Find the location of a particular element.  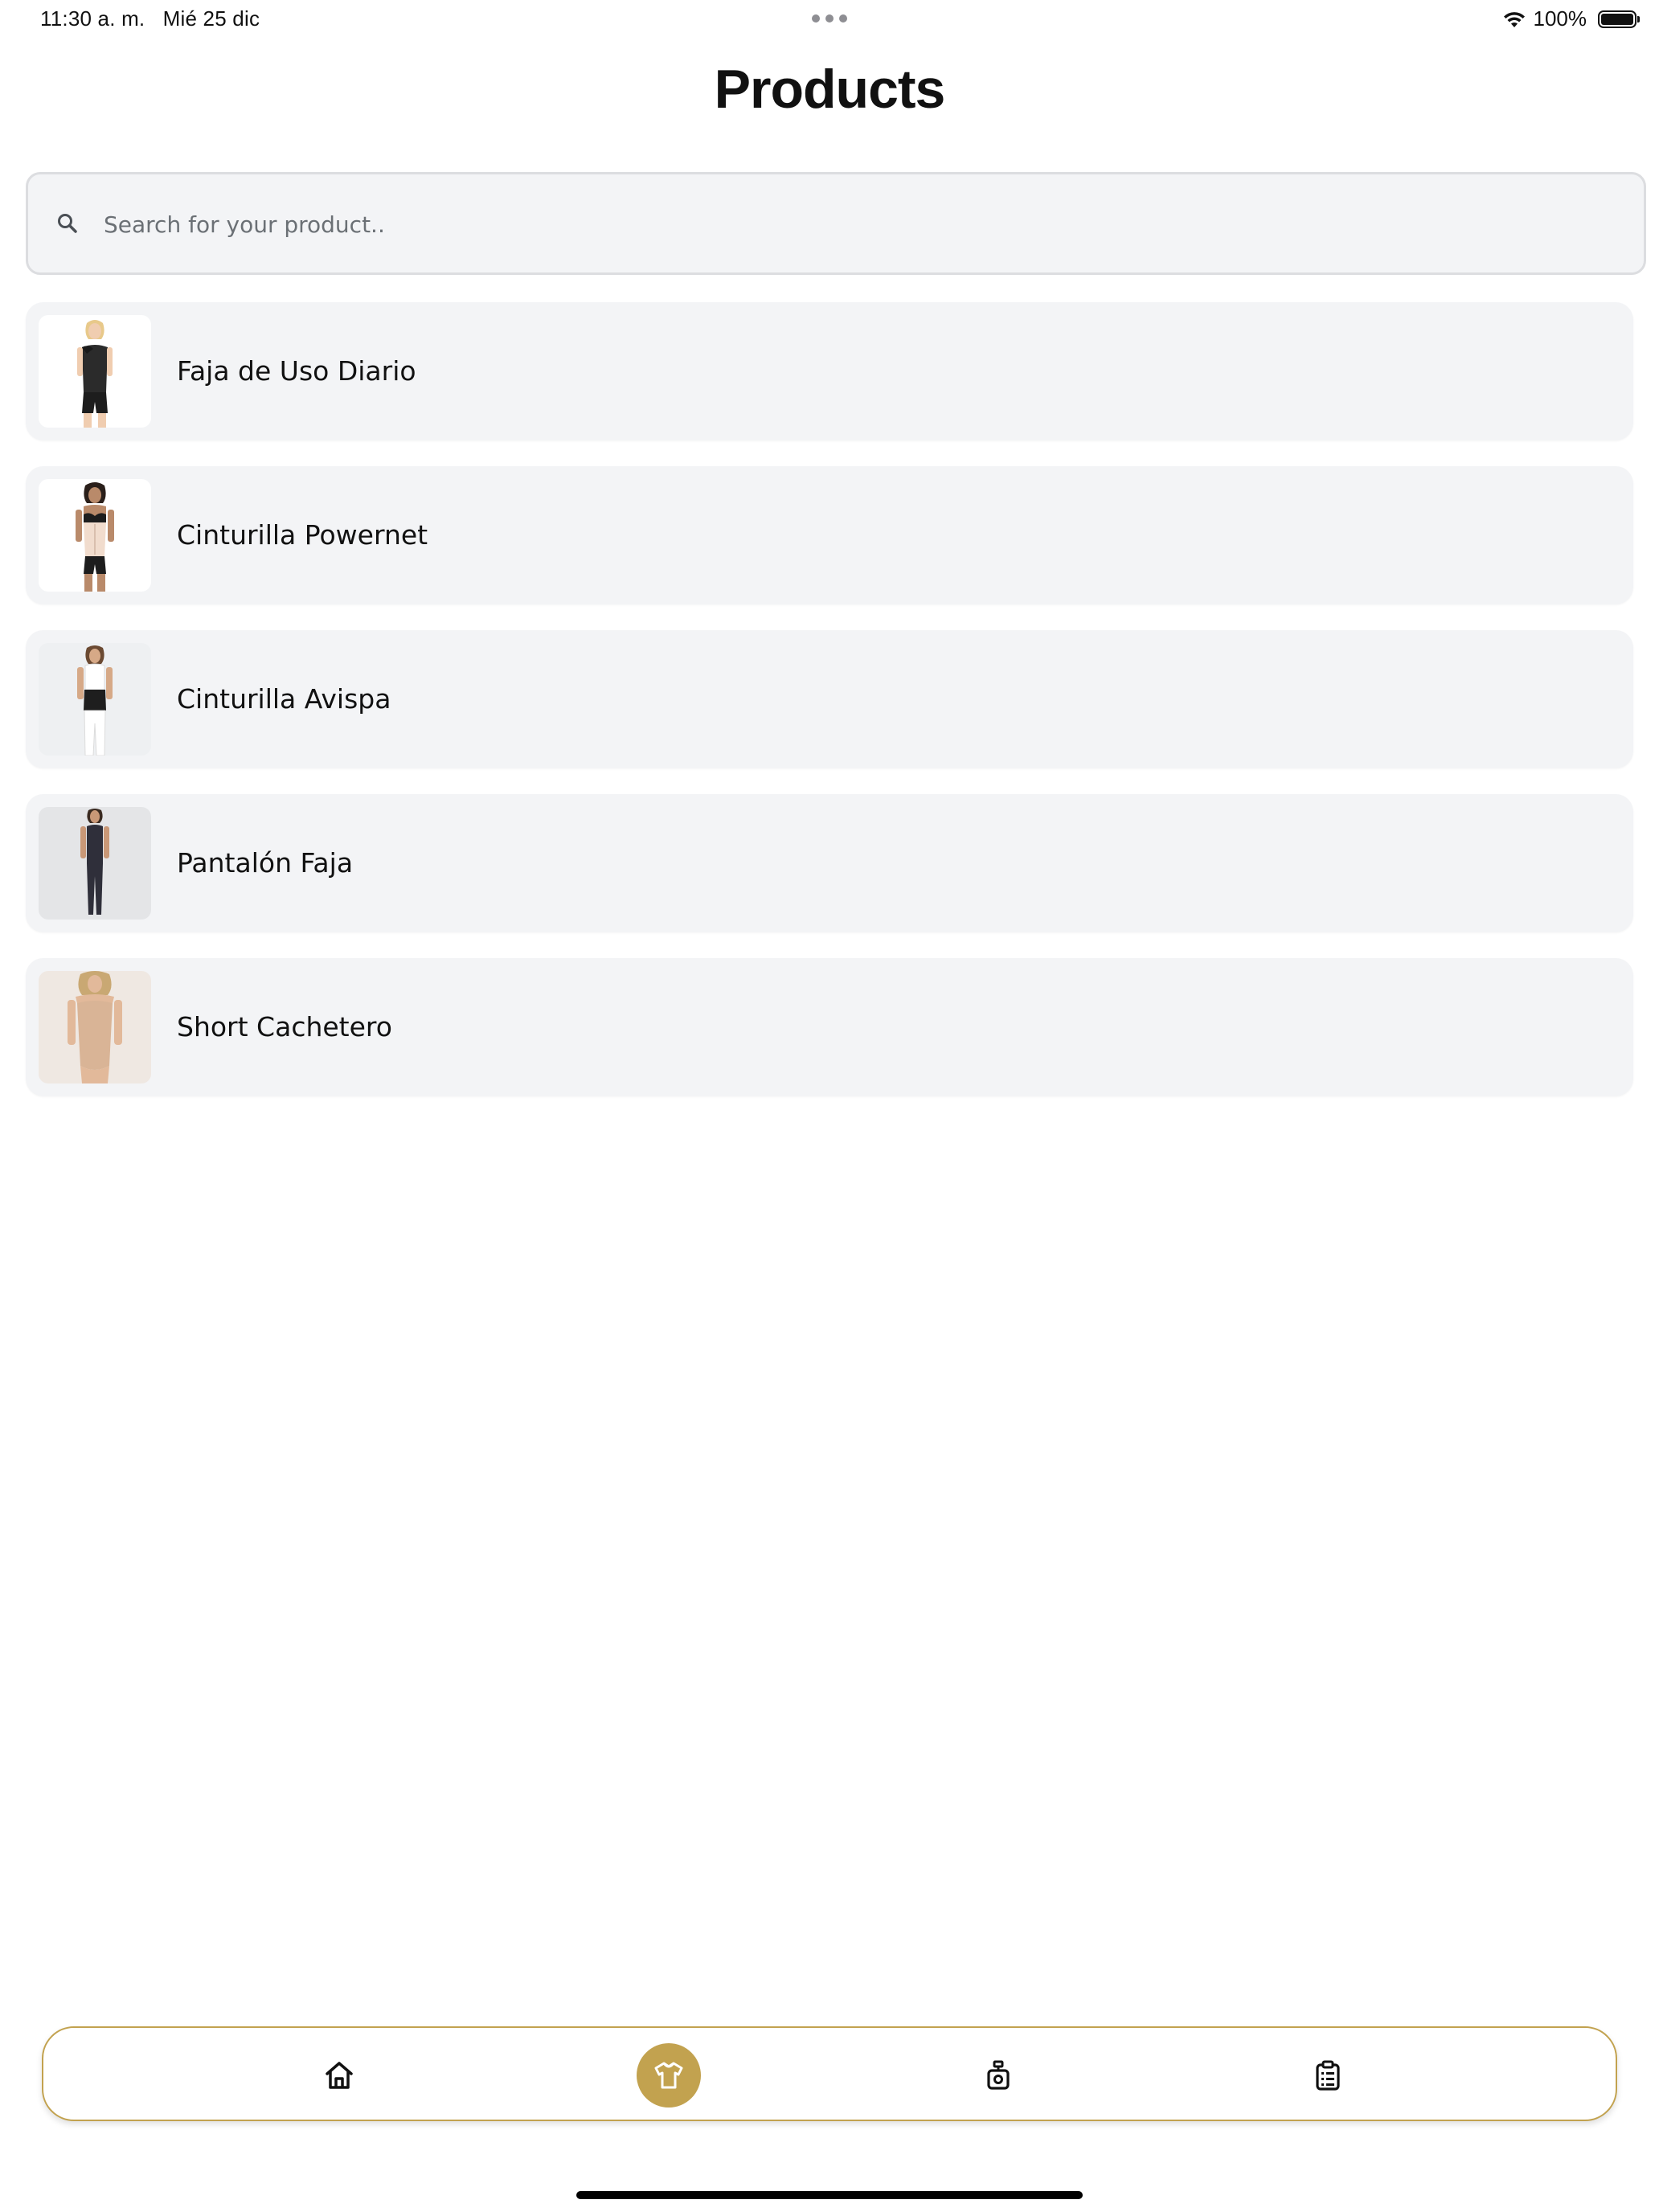

status-time: 11:30 a. m. is located at coordinates (92, 18).